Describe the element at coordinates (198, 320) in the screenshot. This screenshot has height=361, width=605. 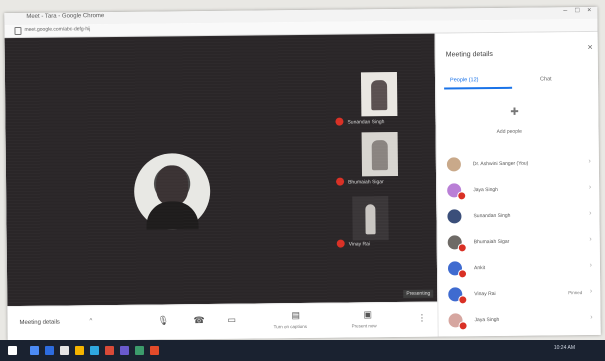
I see `phone-hangup-icon: ☎` at that location.